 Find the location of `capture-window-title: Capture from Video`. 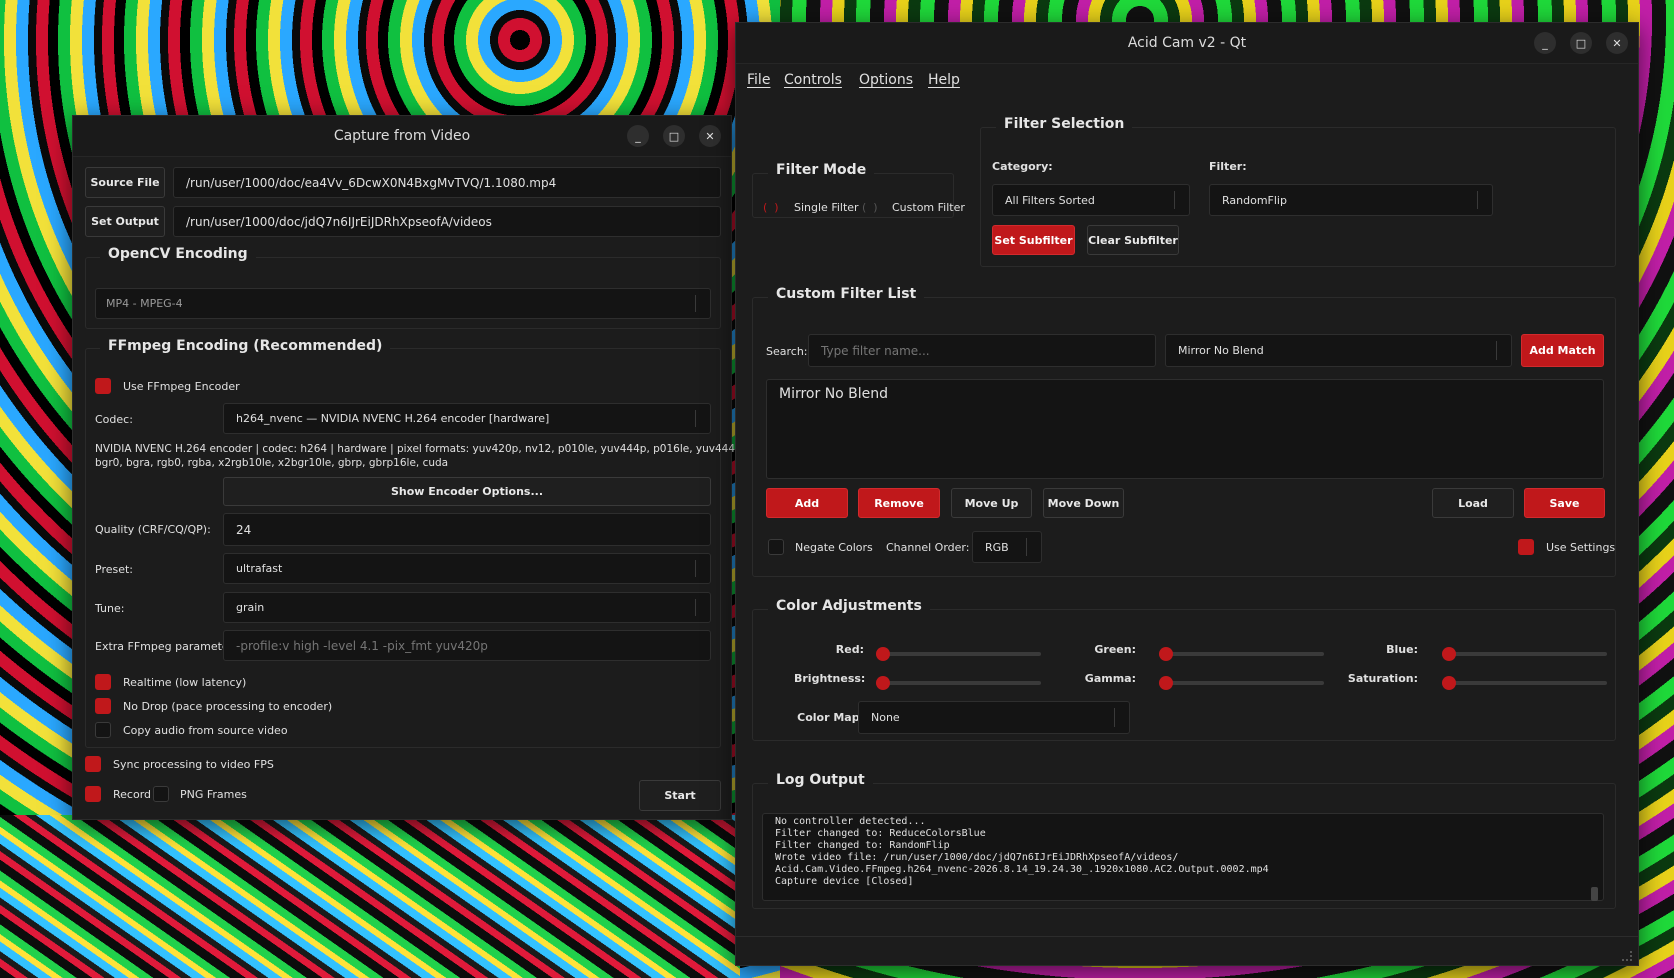

capture-window-title: Capture from Video is located at coordinates (402, 136).